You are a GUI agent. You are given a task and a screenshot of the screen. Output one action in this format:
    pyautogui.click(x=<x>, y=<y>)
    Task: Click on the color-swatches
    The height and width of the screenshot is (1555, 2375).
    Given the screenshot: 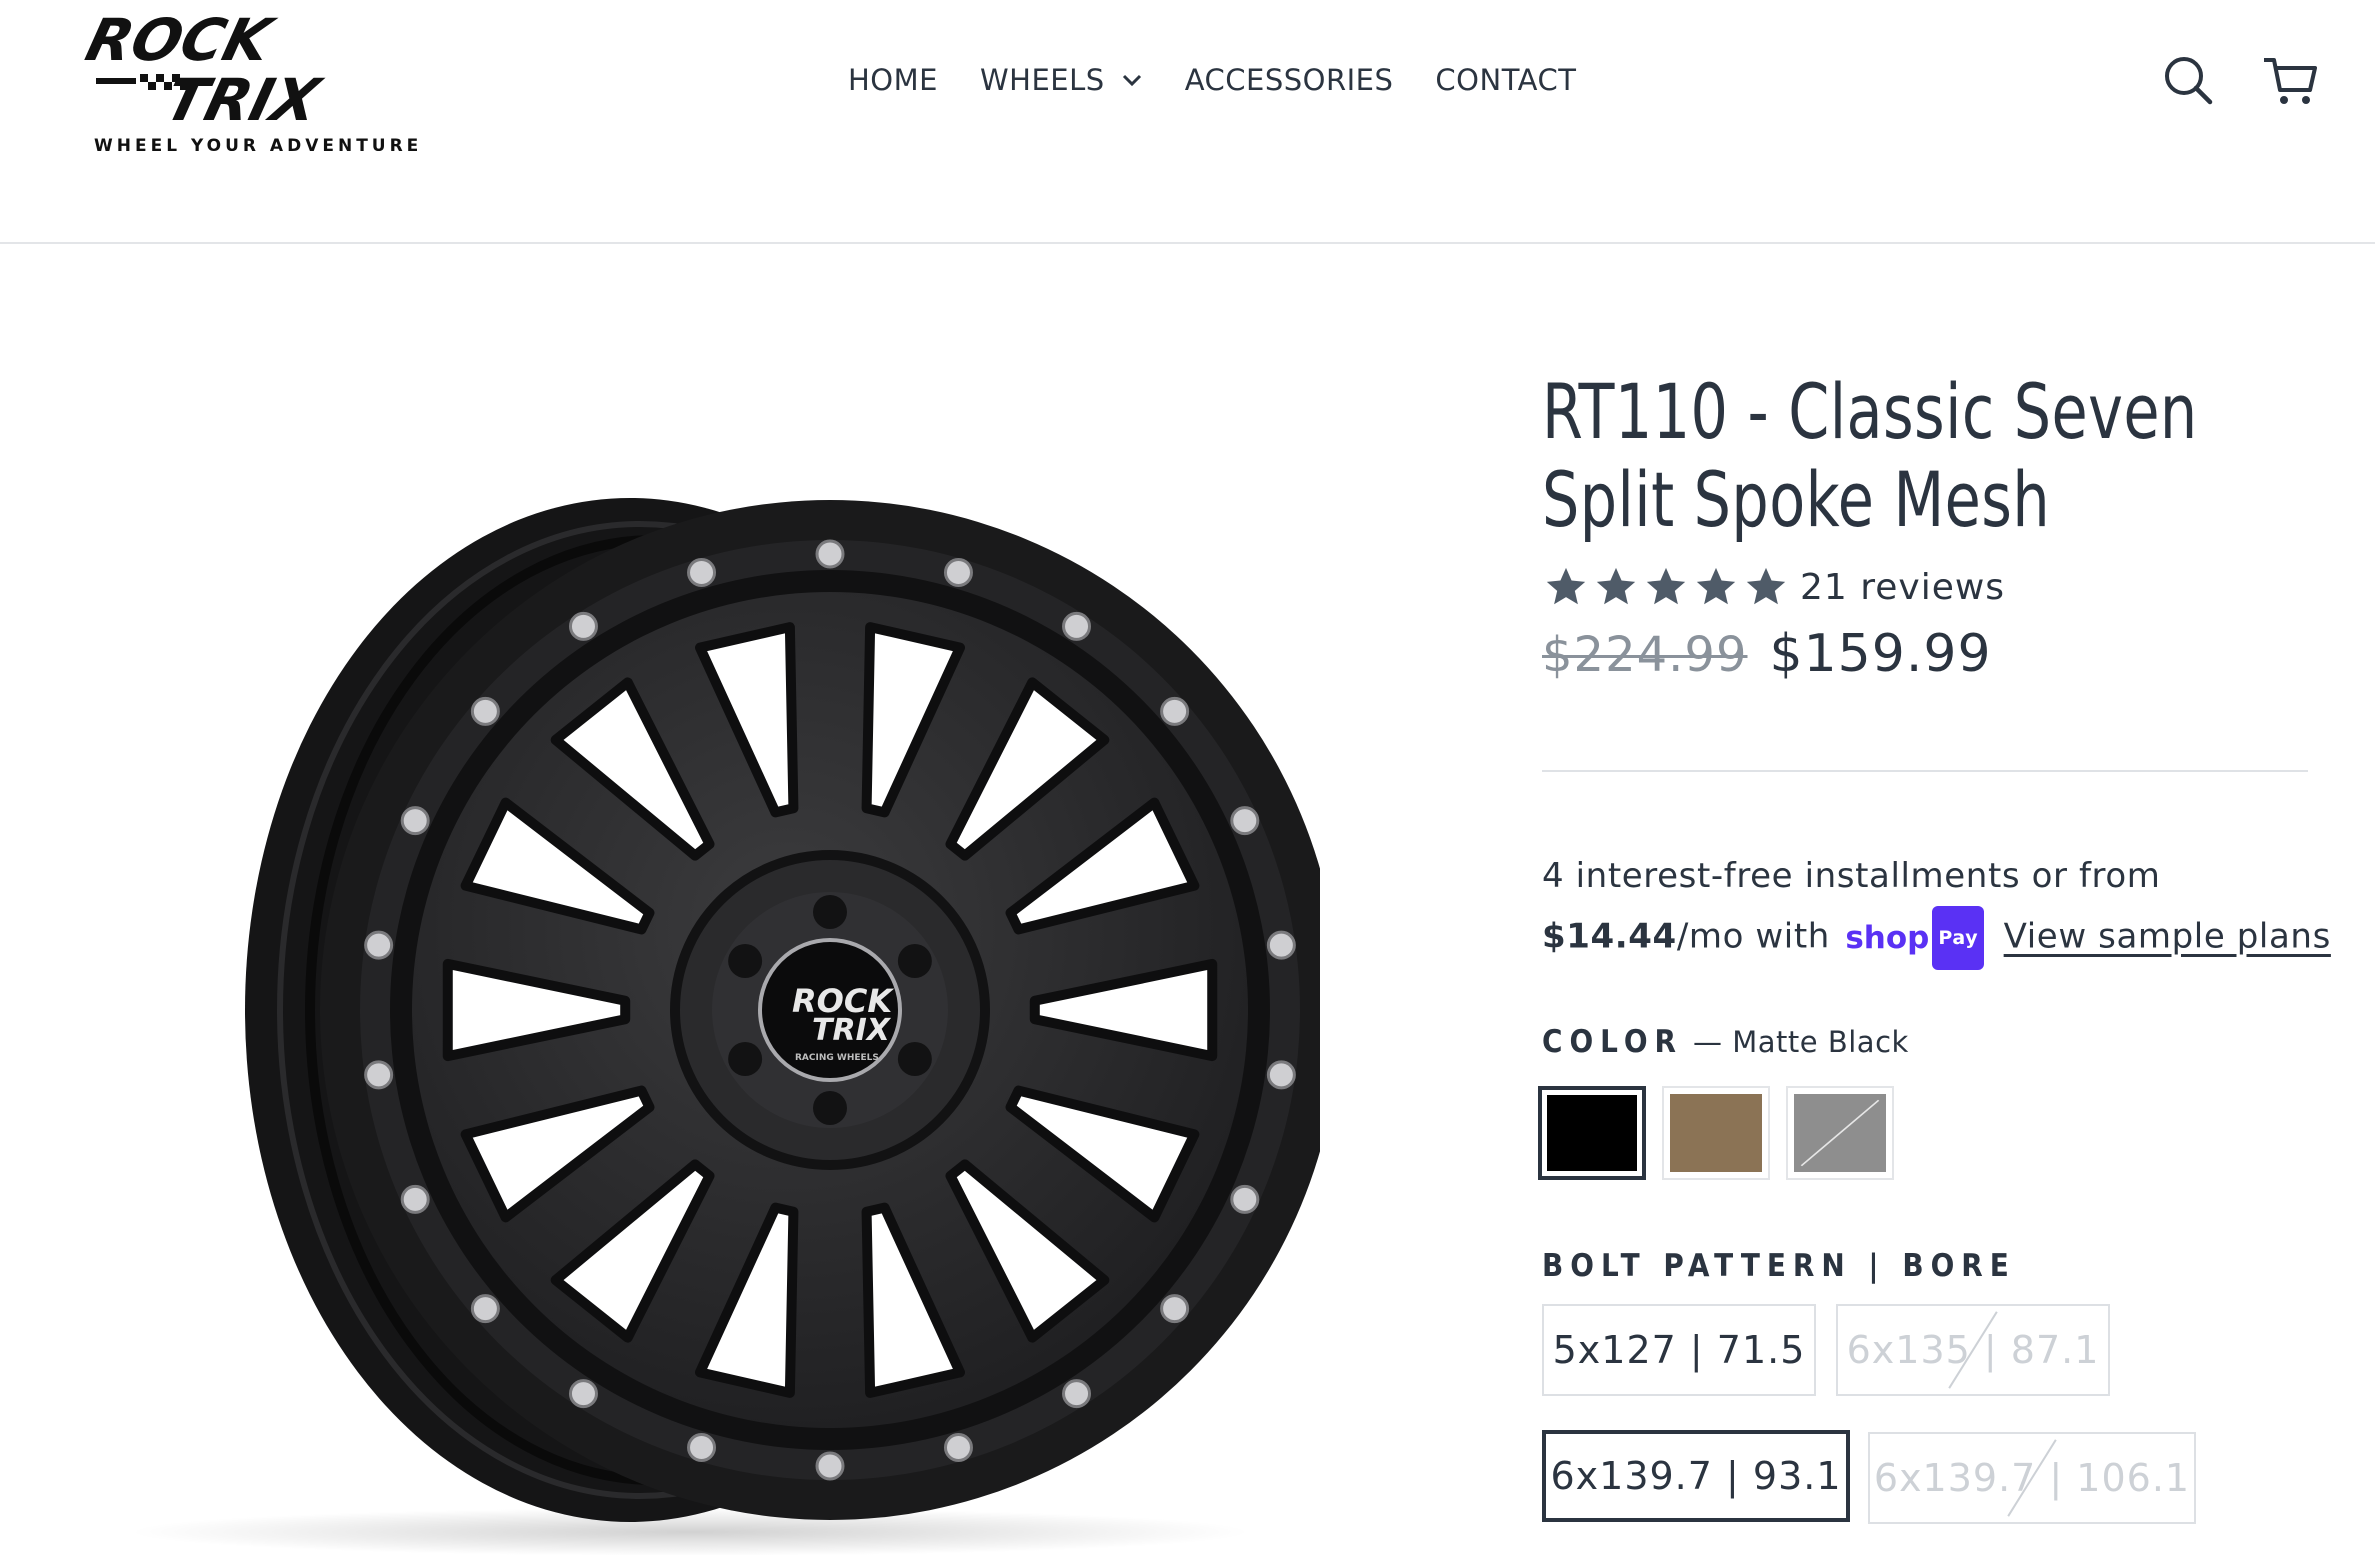 What is the action you would take?
    pyautogui.click(x=1724, y=1133)
    